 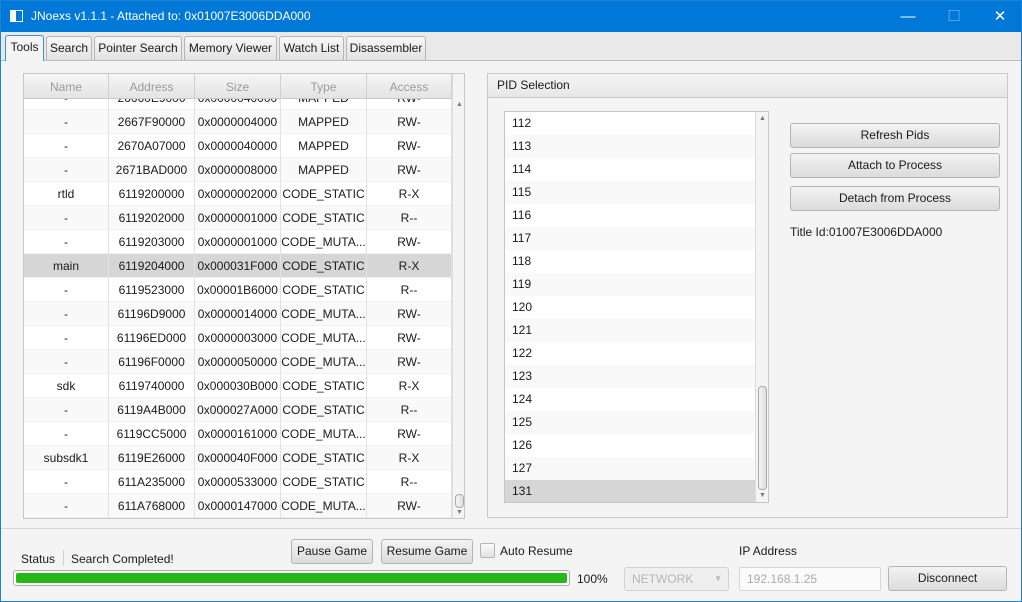 What do you see at coordinates (630, 422) in the screenshot?
I see `pid-list-item: 125` at bounding box center [630, 422].